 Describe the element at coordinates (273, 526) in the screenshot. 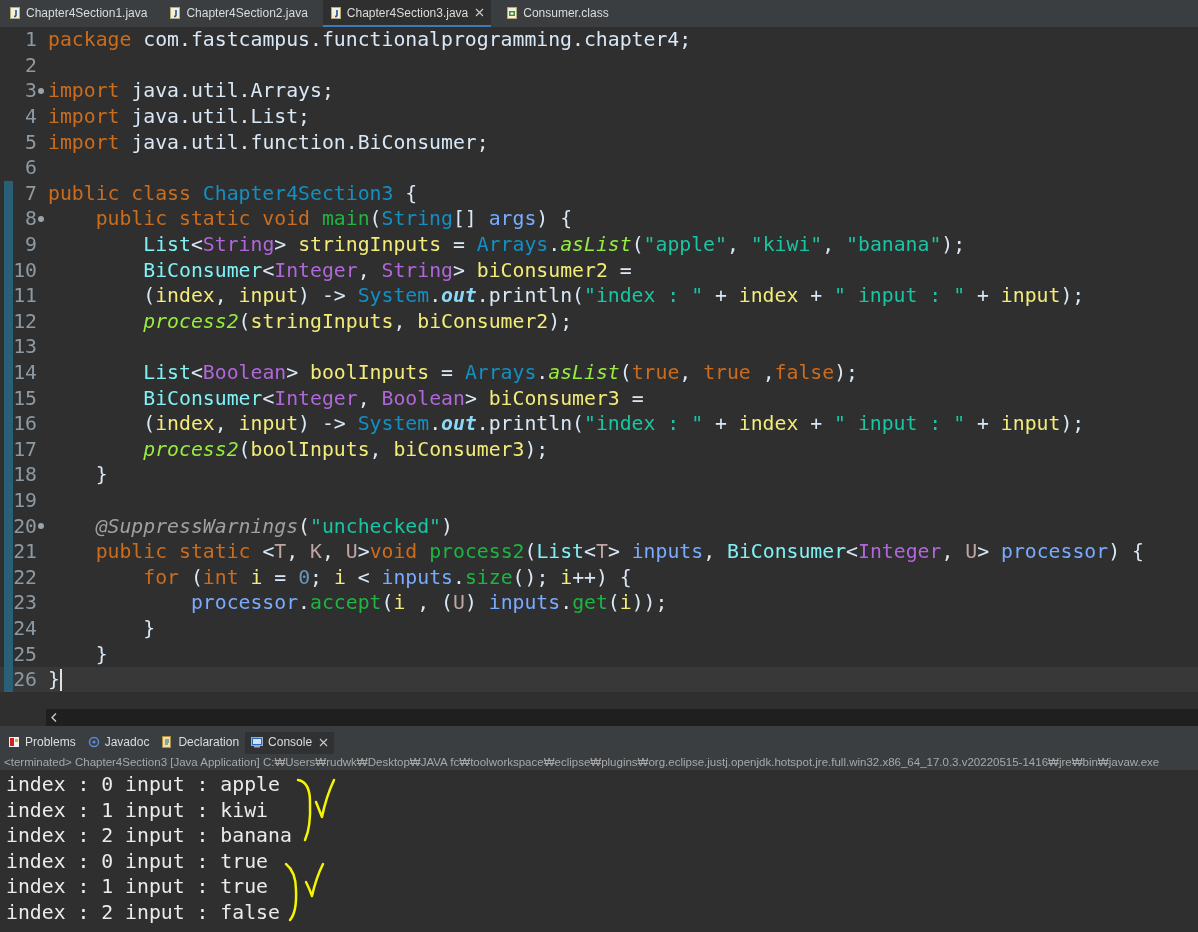

I see `code-line: @SuppressWarnings("unchecked")` at that location.